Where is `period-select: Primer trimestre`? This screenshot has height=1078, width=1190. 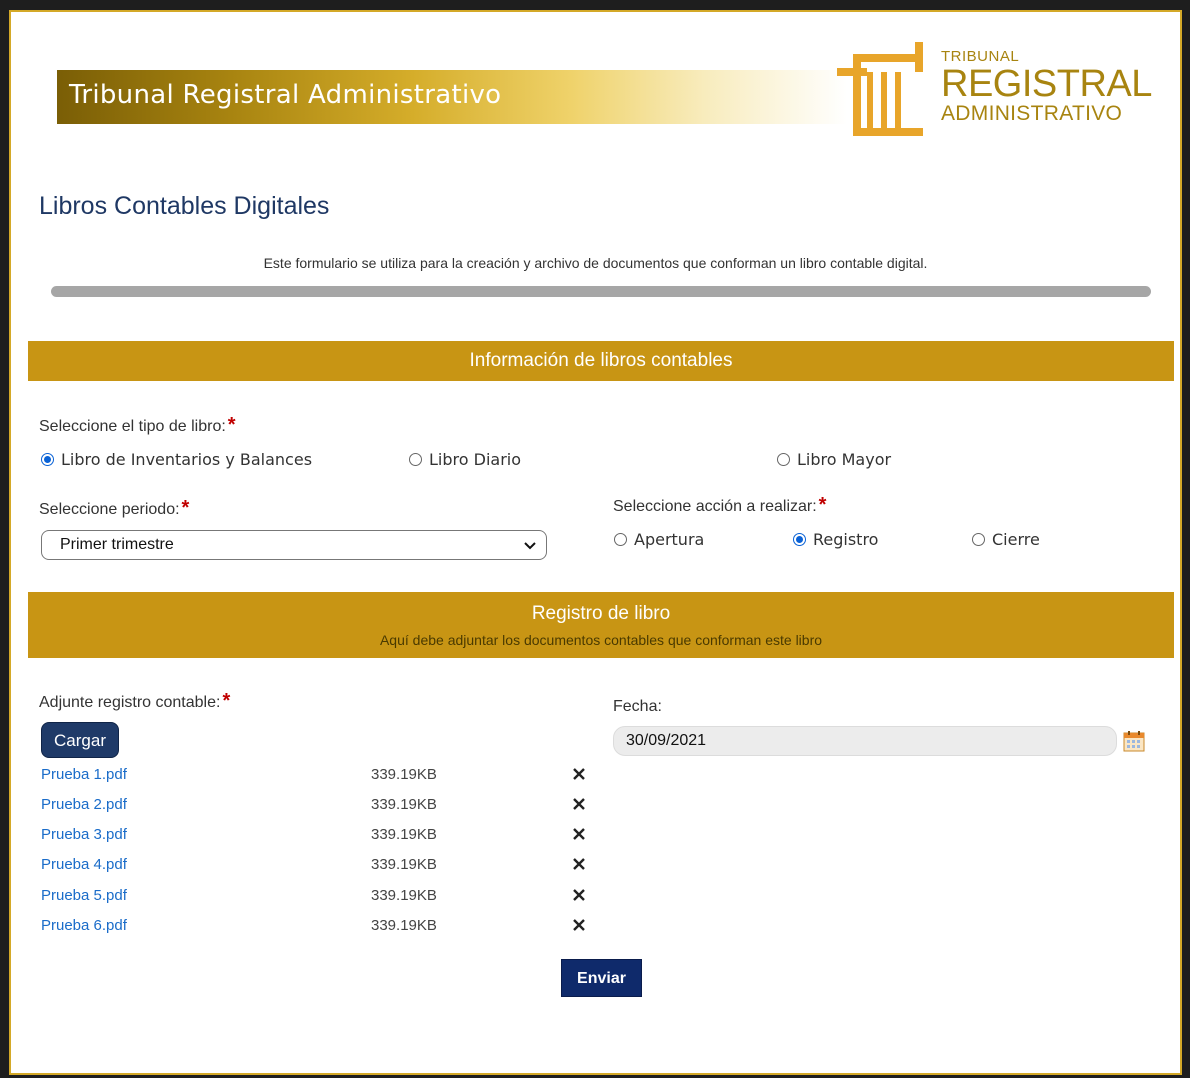
period-select: Primer trimestre is located at coordinates (294, 545).